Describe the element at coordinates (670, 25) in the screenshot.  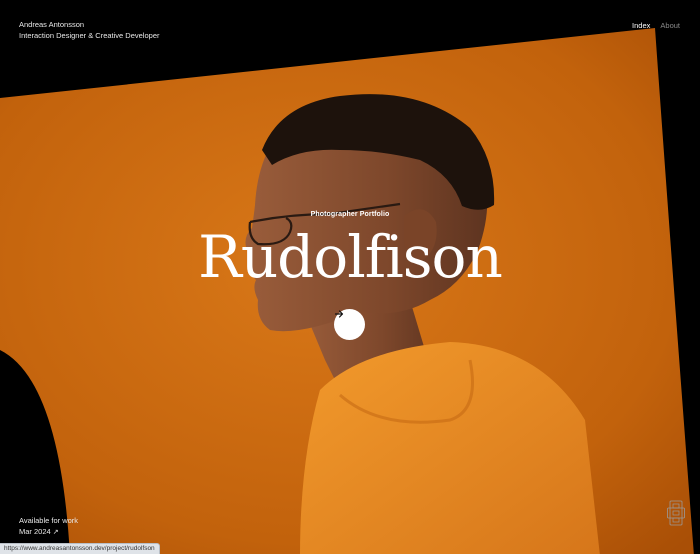
I see `nav-about: About` at that location.